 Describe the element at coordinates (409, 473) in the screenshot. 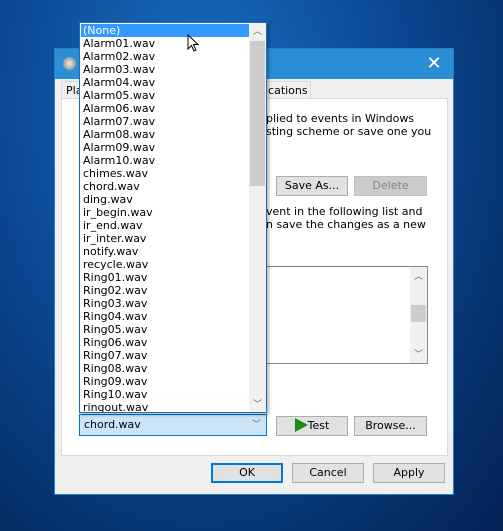

I see `apply-button: Apply` at that location.